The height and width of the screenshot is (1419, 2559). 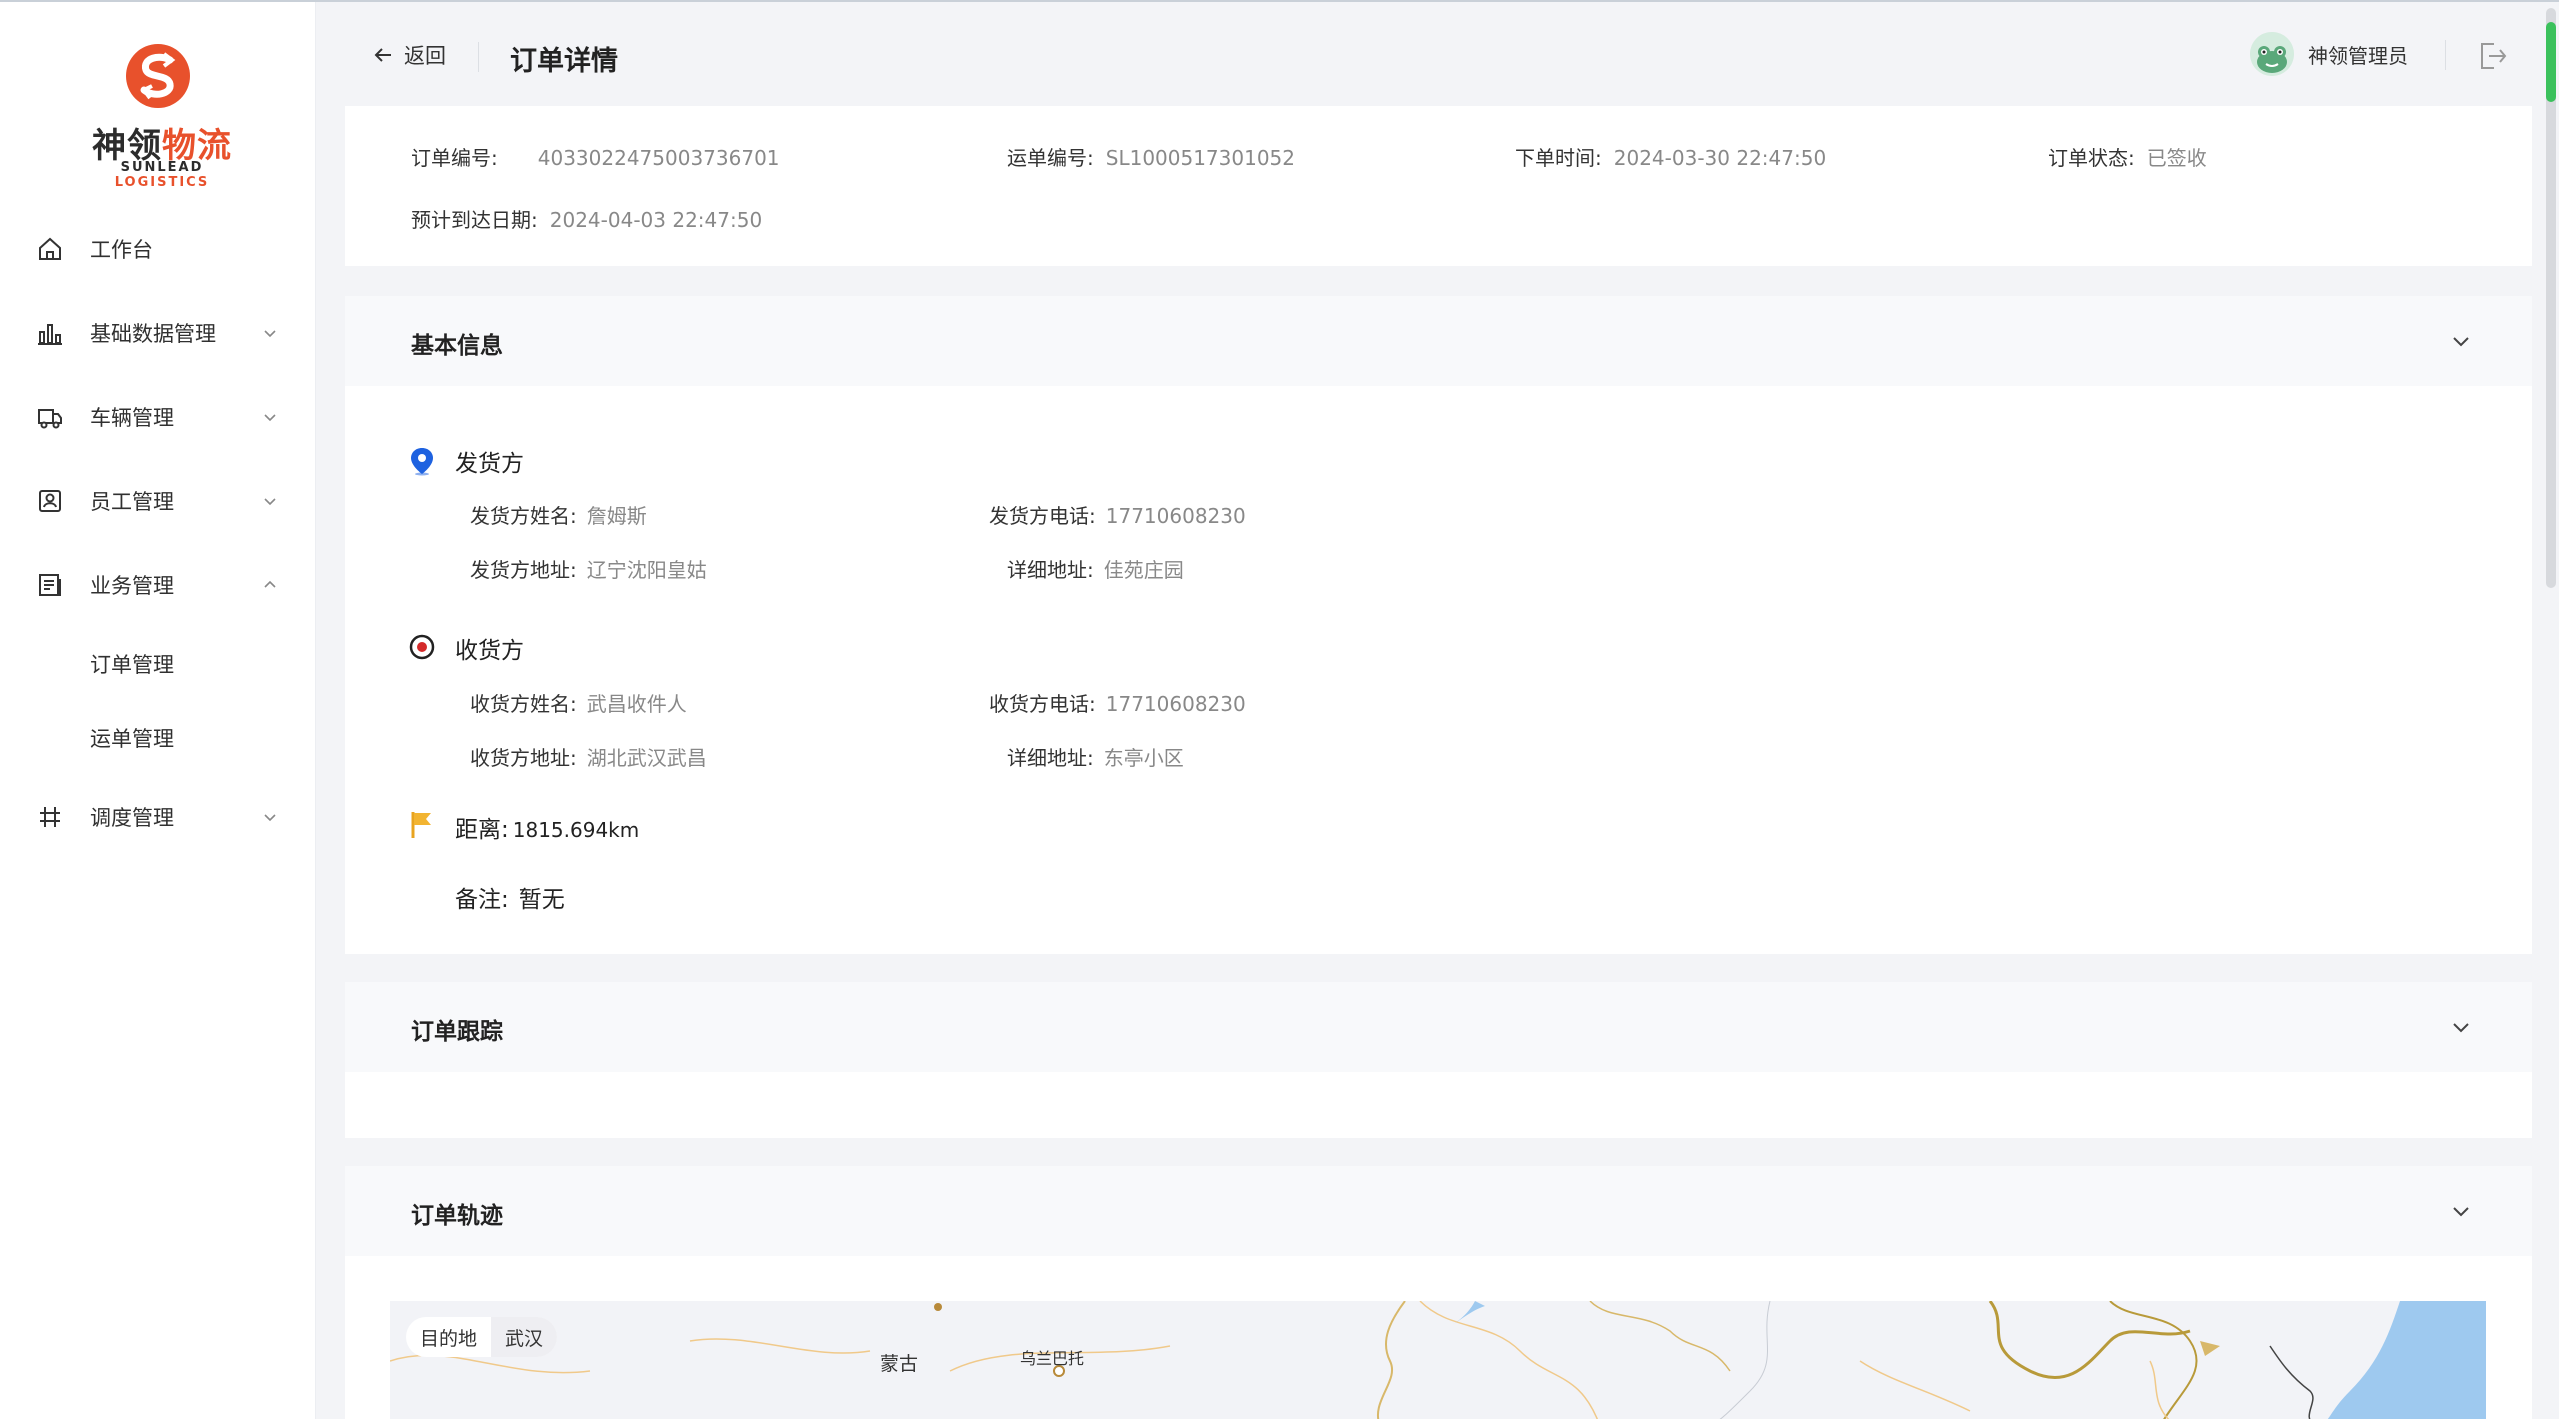 I want to click on sender-phone-field: 发货方电话: 17710608230, so click(x=1117, y=514).